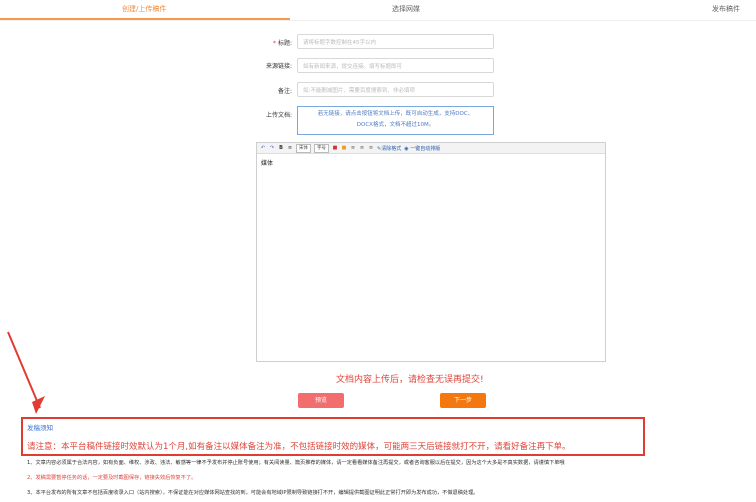 The width and height of the screenshot is (756, 502). I want to click on align-right-icon: ≡, so click(371, 148).